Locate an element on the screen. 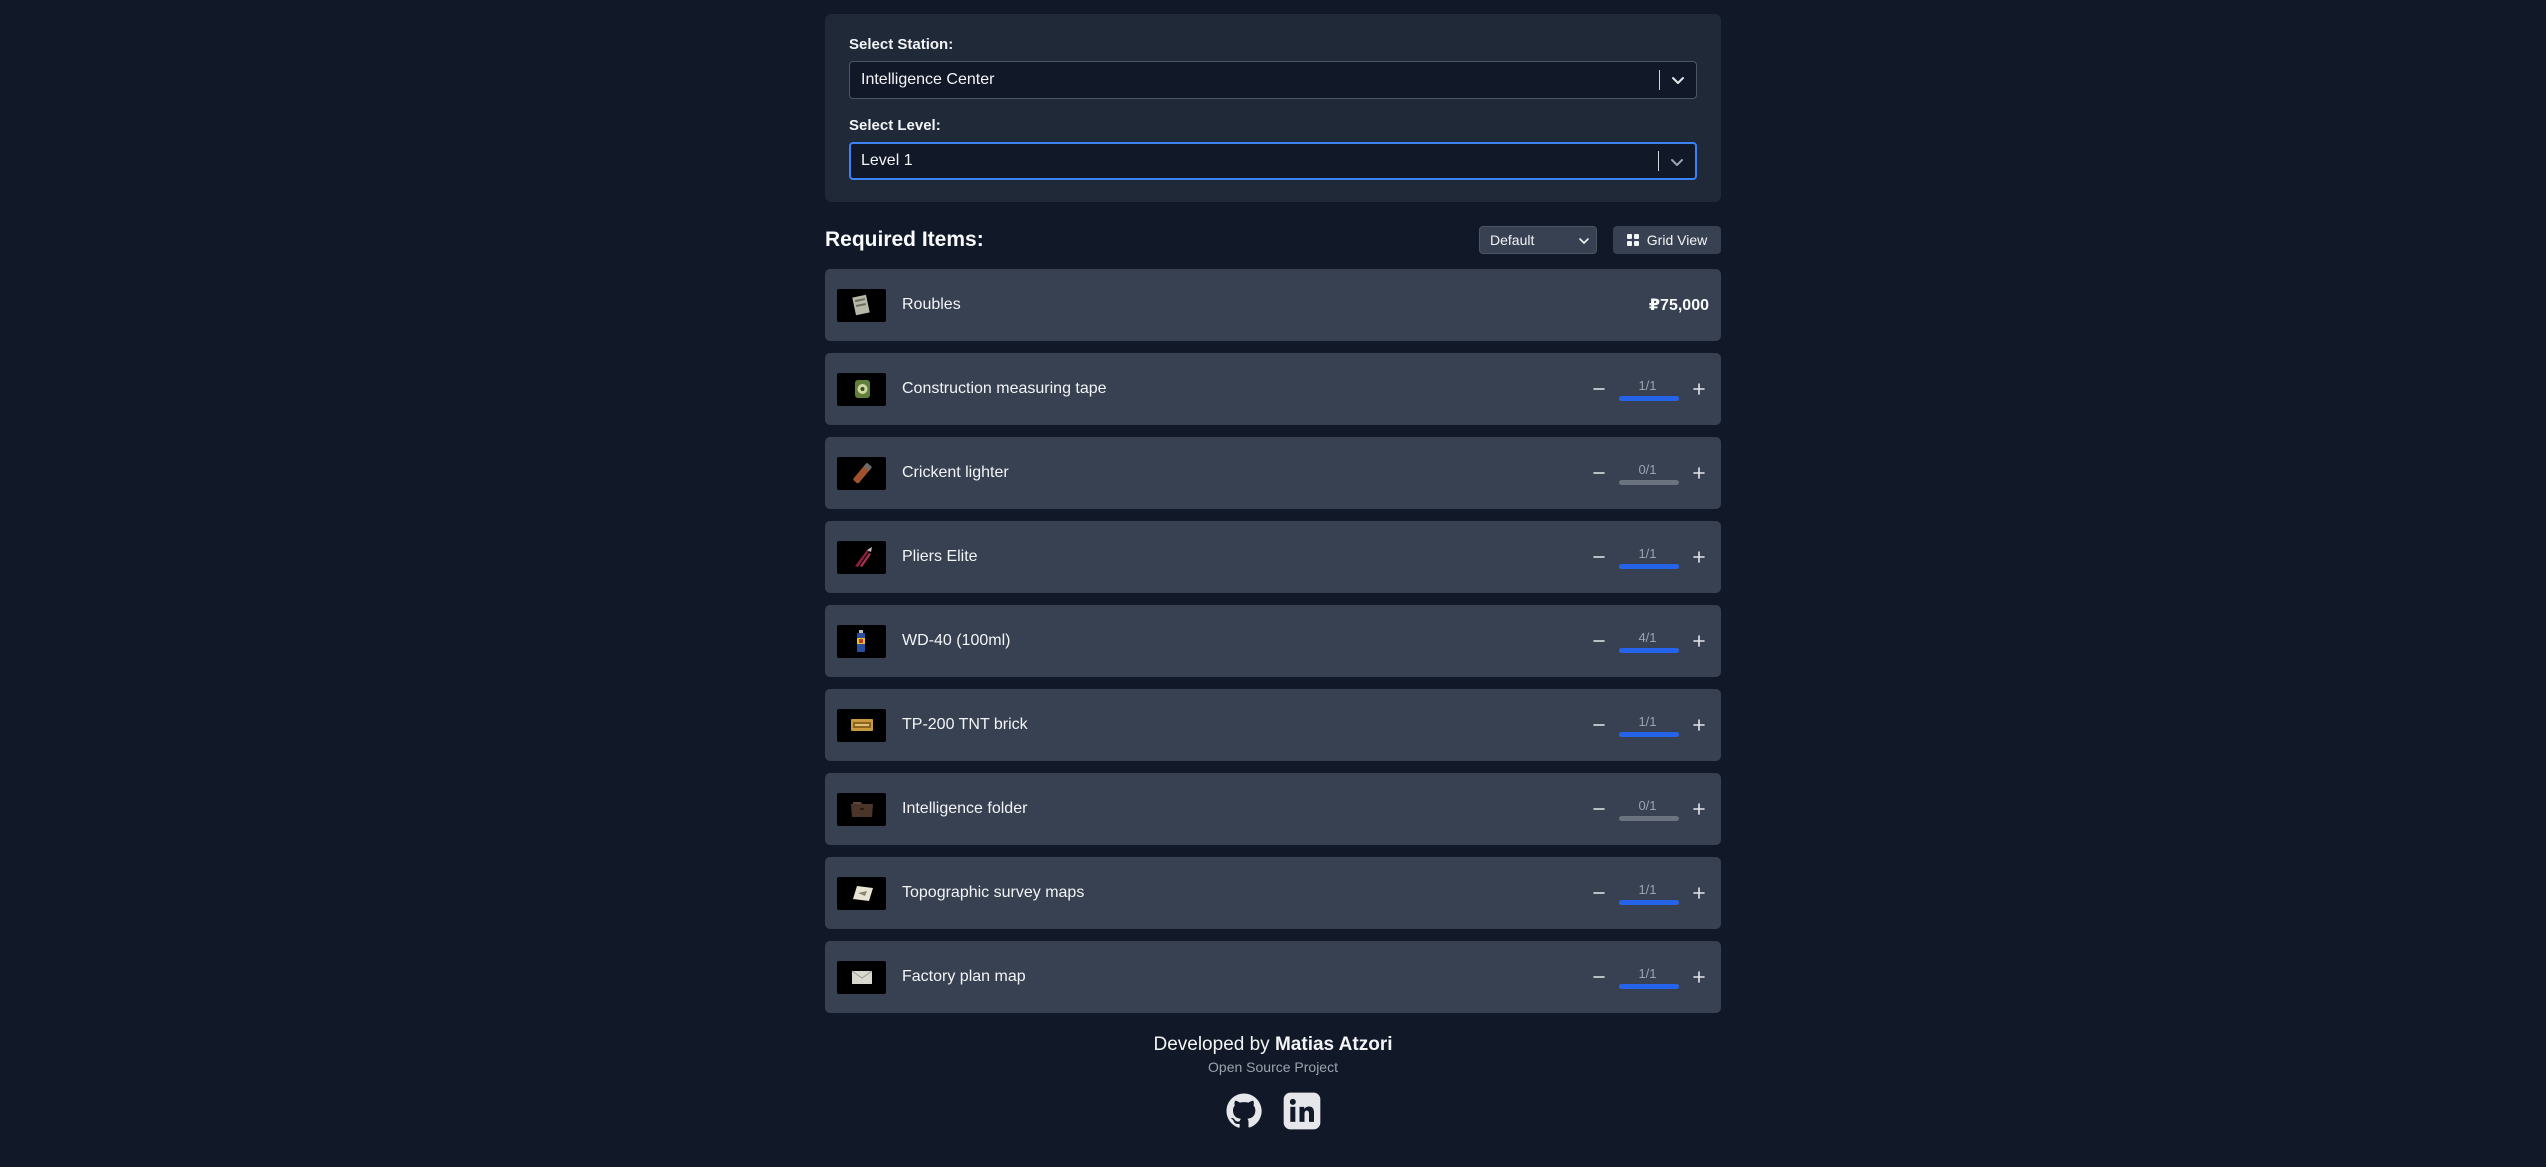 The height and width of the screenshot is (1167, 2546). required-items-title: Required Items: is located at coordinates (904, 239).